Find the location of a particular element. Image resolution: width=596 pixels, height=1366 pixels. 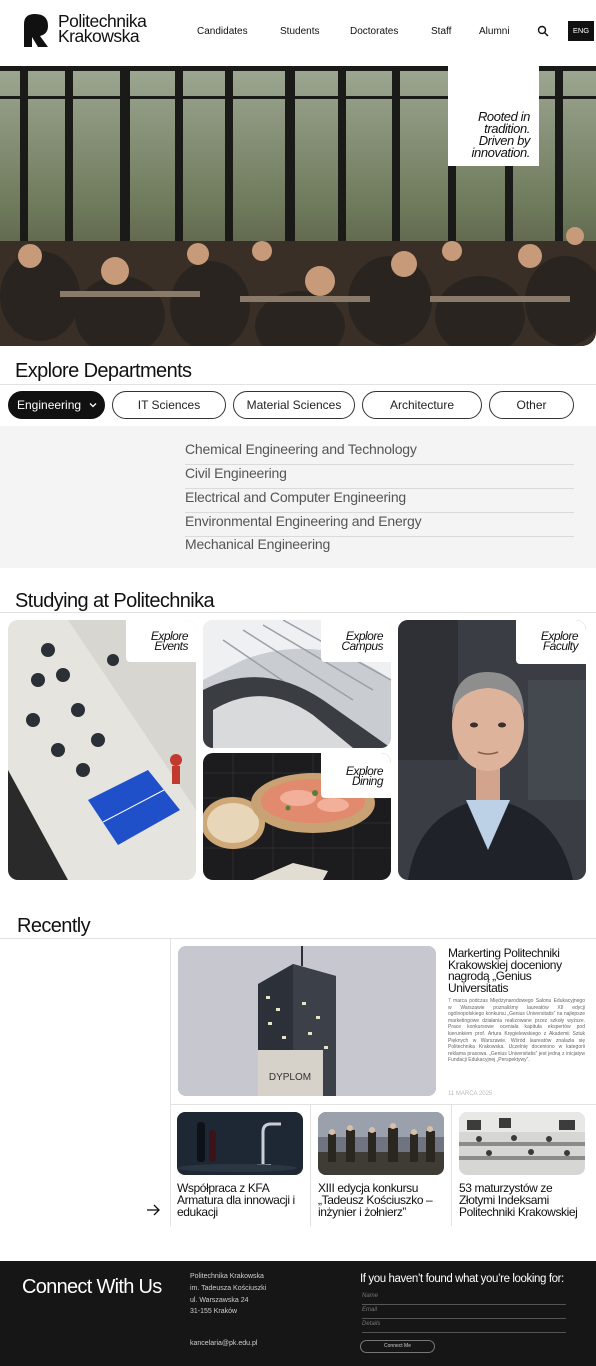

filter-label: Other is located at coordinates (531, 405).